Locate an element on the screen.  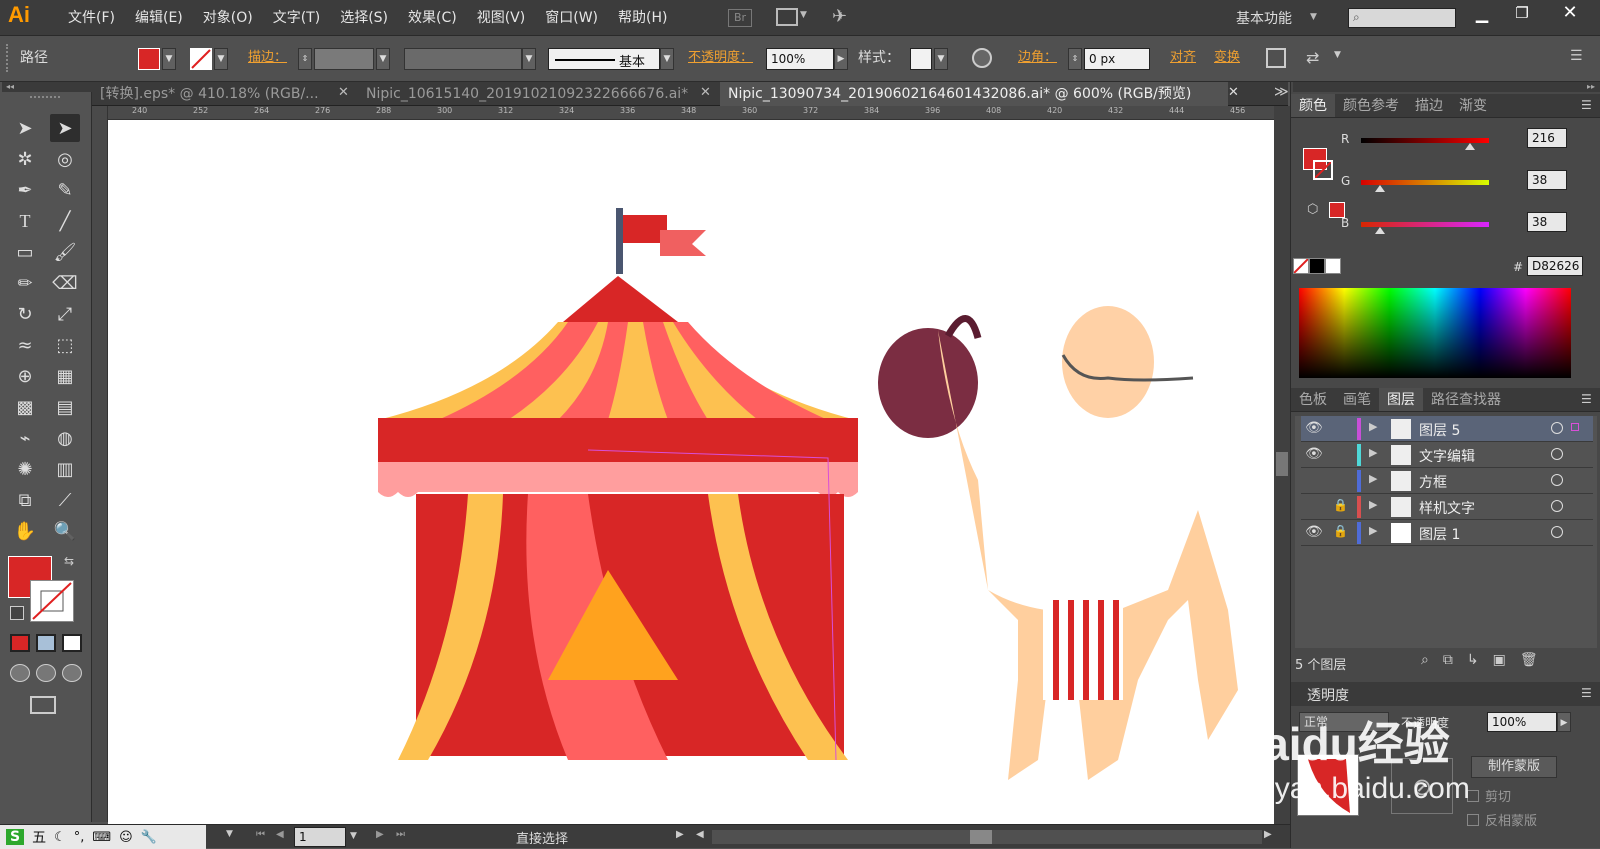
invert-mask-checkbox is located at coordinates (1473, 820).